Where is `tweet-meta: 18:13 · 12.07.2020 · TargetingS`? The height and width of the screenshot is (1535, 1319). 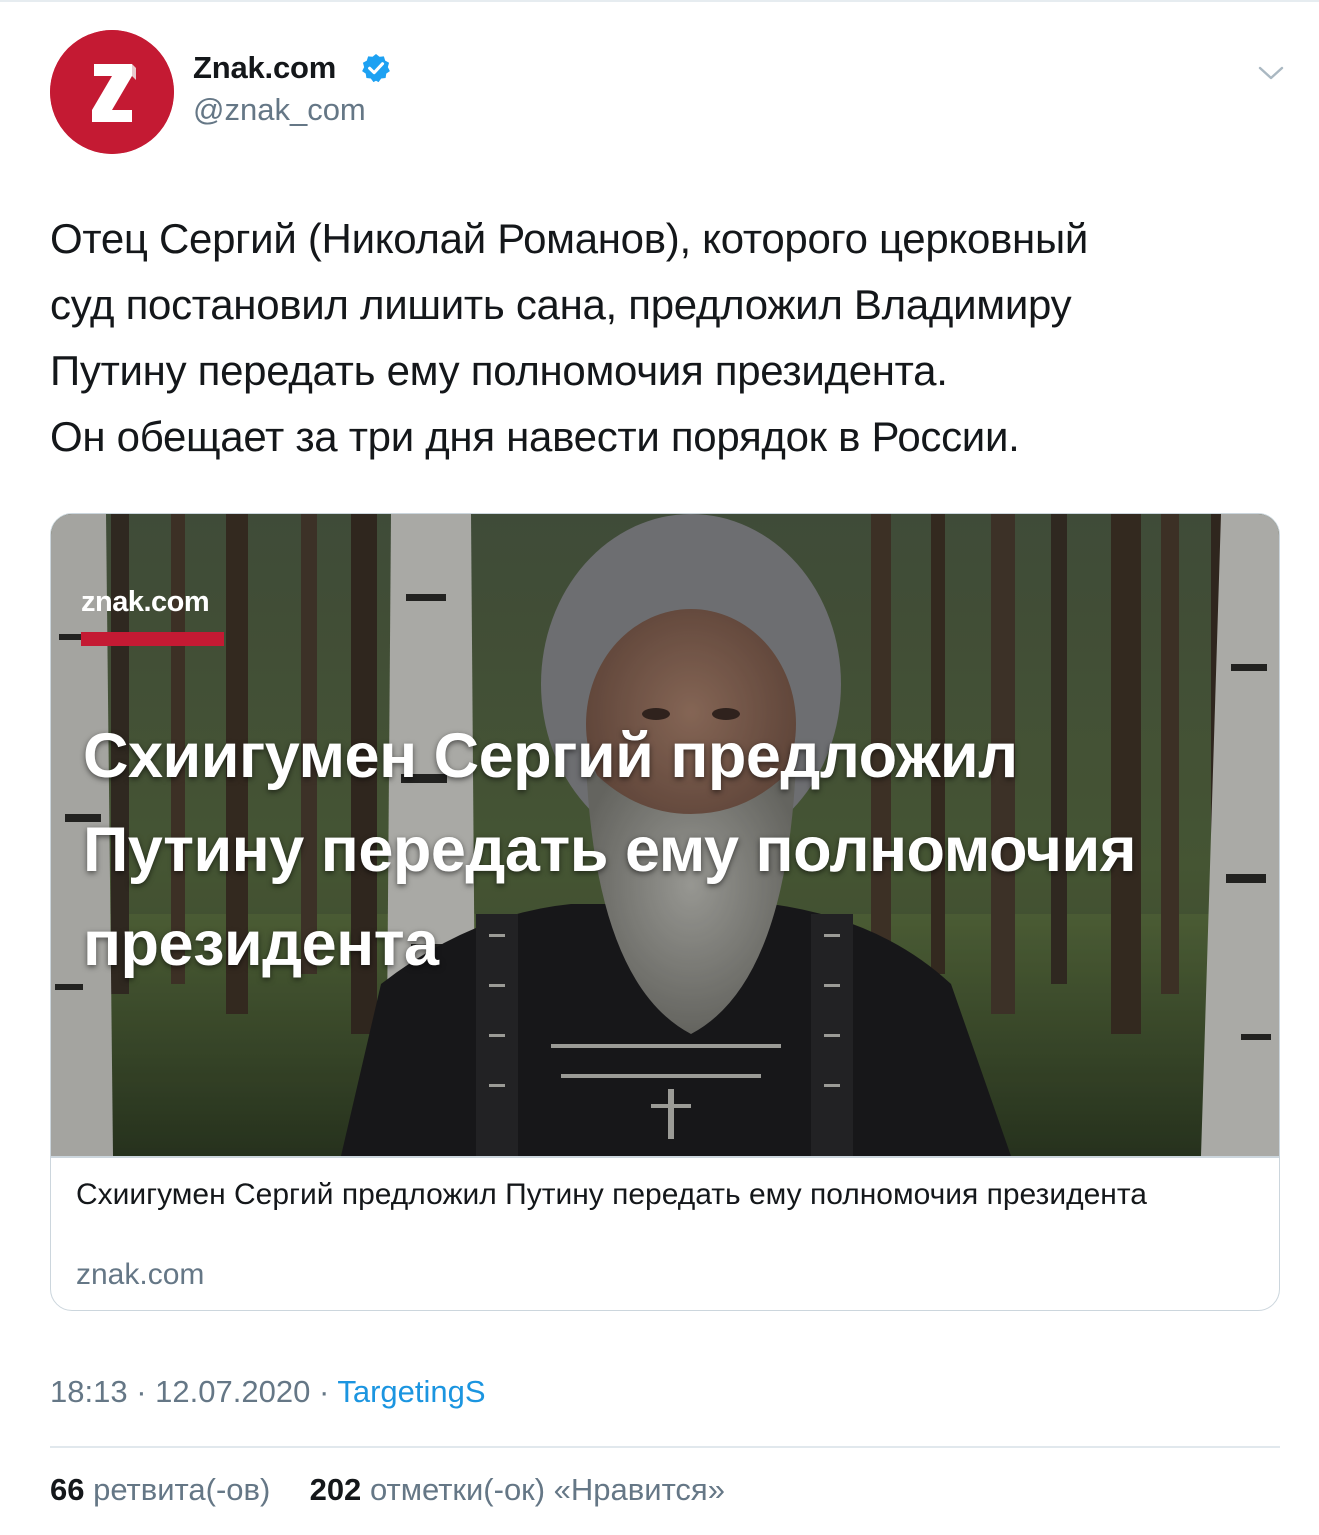 tweet-meta: 18:13 · 12.07.2020 · TargetingS is located at coordinates (268, 1392).